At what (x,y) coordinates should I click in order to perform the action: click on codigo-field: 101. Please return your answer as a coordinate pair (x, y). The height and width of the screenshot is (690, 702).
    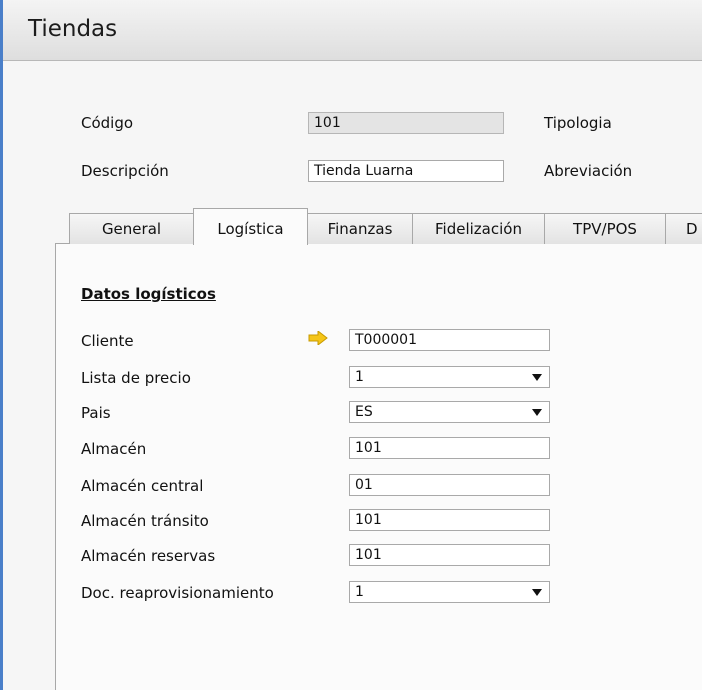
    Looking at the image, I should click on (406, 123).